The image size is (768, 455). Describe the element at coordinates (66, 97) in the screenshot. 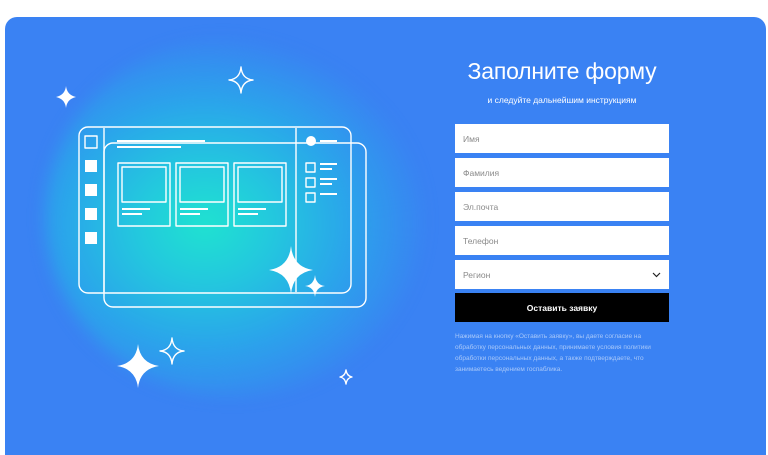

I see `sparkle-icon-top-left` at that location.